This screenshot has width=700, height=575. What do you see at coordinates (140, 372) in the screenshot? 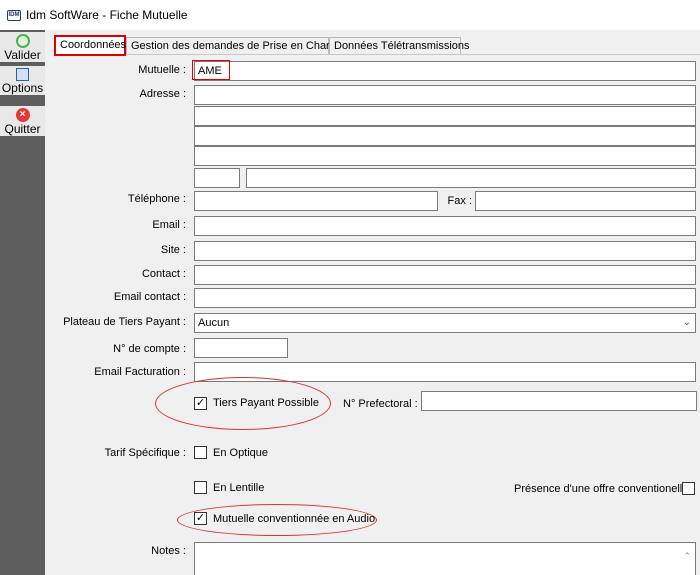
I see `email-facturation-label: Email Facturation :` at bounding box center [140, 372].